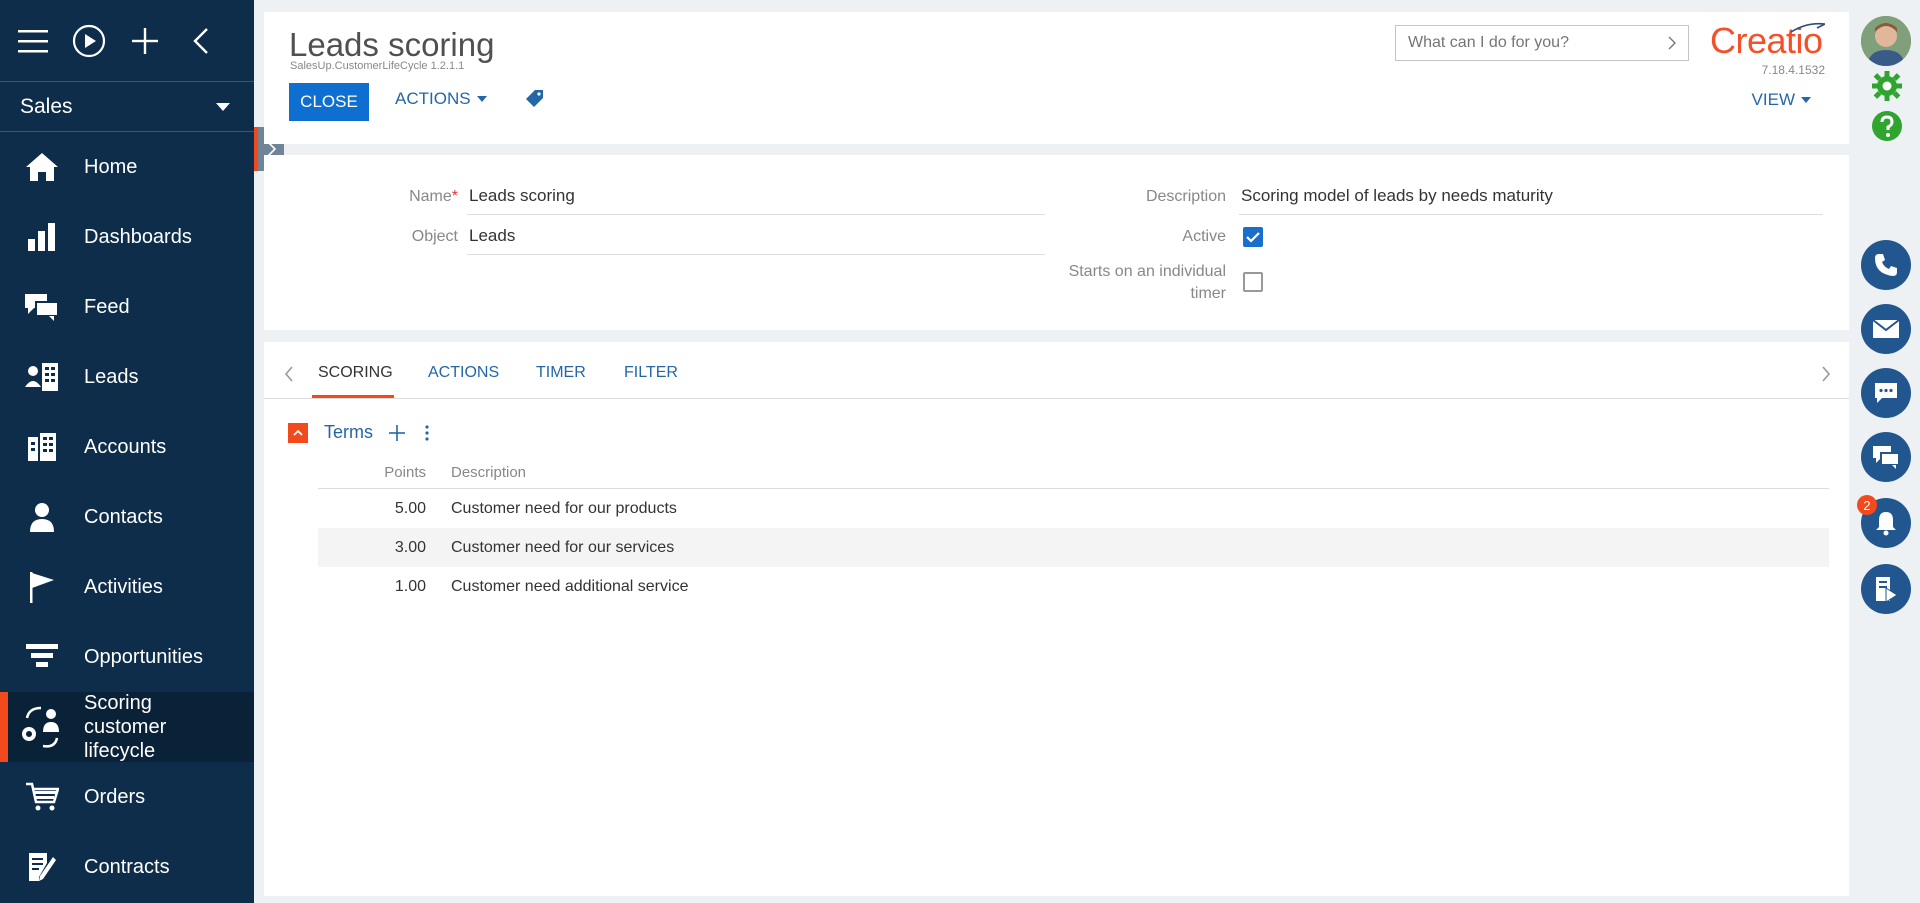  What do you see at coordinates (1887, 86) in the screenshot?
I see `gear-icon` at bounding box center [1887, 86].